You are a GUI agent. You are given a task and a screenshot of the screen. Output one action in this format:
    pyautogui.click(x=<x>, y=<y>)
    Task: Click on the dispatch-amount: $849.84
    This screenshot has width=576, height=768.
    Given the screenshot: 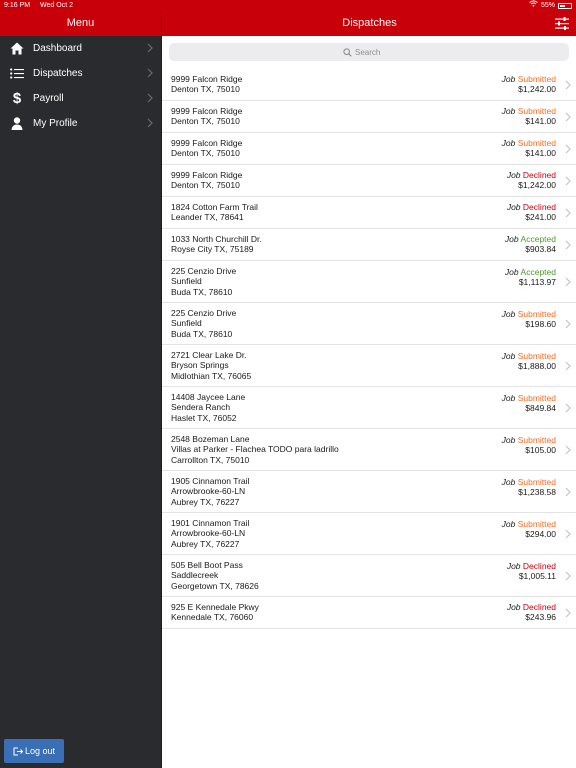 What is the action you would take?
    pyautogui.click(x=540, y=407)
    